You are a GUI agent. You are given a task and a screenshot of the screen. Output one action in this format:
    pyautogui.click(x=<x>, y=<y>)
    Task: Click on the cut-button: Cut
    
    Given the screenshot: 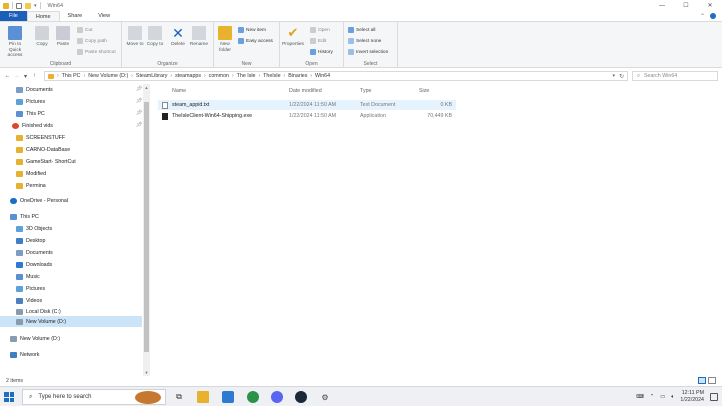 What is the action you would take?
    pyautogui.click(x=84, y=30)
    